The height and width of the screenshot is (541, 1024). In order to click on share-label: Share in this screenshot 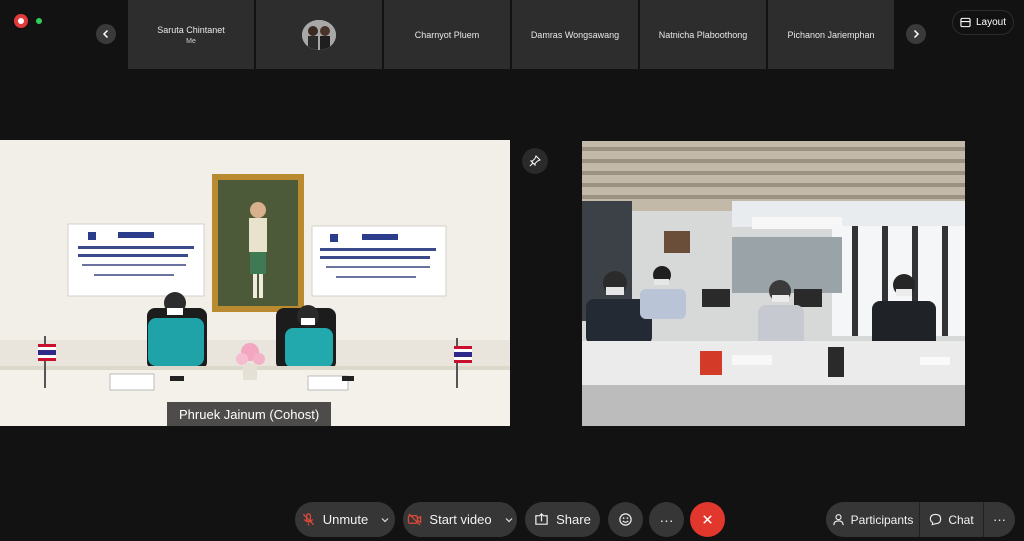, I will do `click(573, 519)`.